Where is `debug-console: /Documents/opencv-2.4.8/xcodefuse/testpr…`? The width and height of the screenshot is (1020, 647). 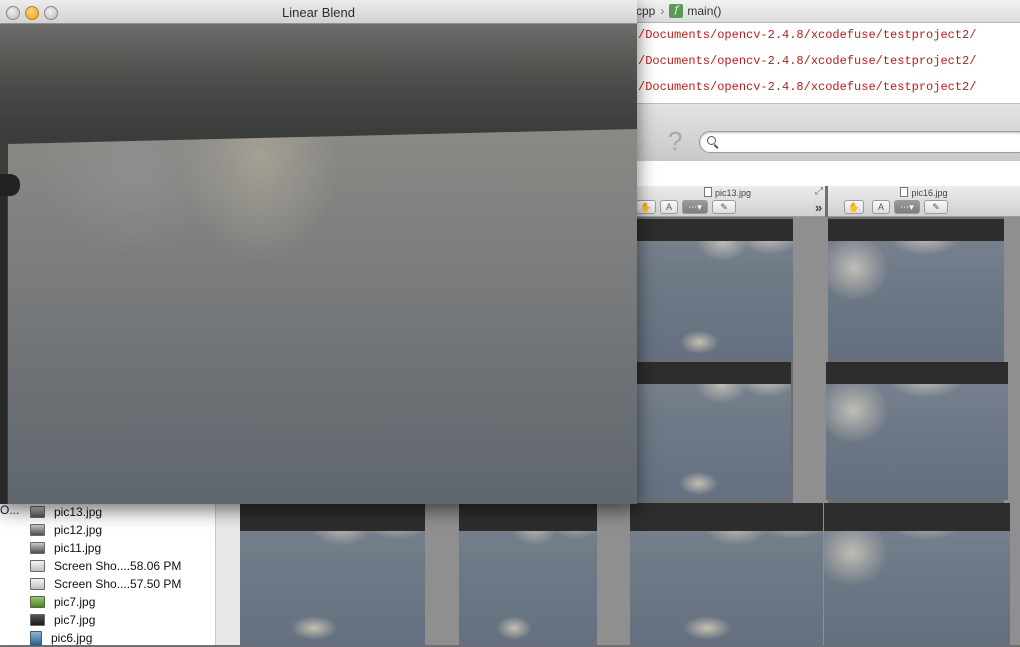 debug-console: /Documents/opencv-2.4.8/xcodefuse/testpr… is located at coordinates (810, 63).